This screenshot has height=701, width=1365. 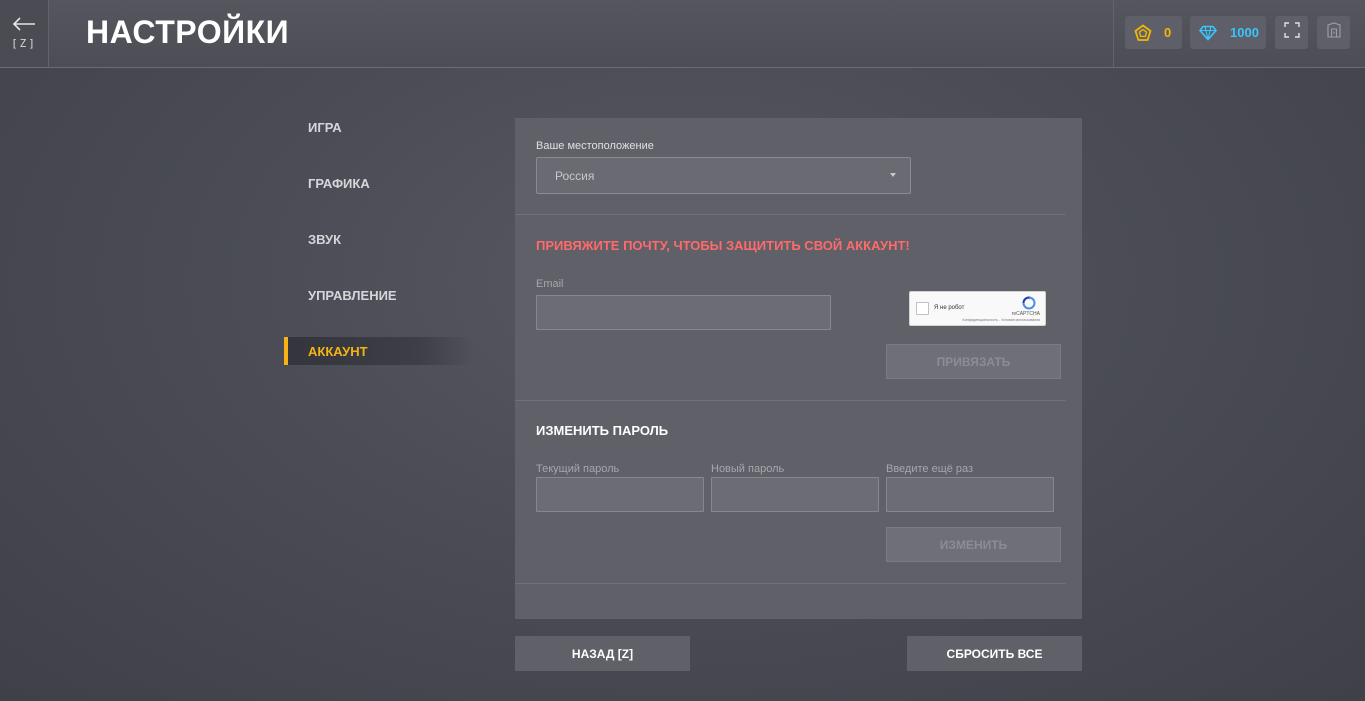 What do you see at coordinates (379, 127) in the screenshot?
I see `nav-item-game: ИГРА` at bounding box center [379, 127].